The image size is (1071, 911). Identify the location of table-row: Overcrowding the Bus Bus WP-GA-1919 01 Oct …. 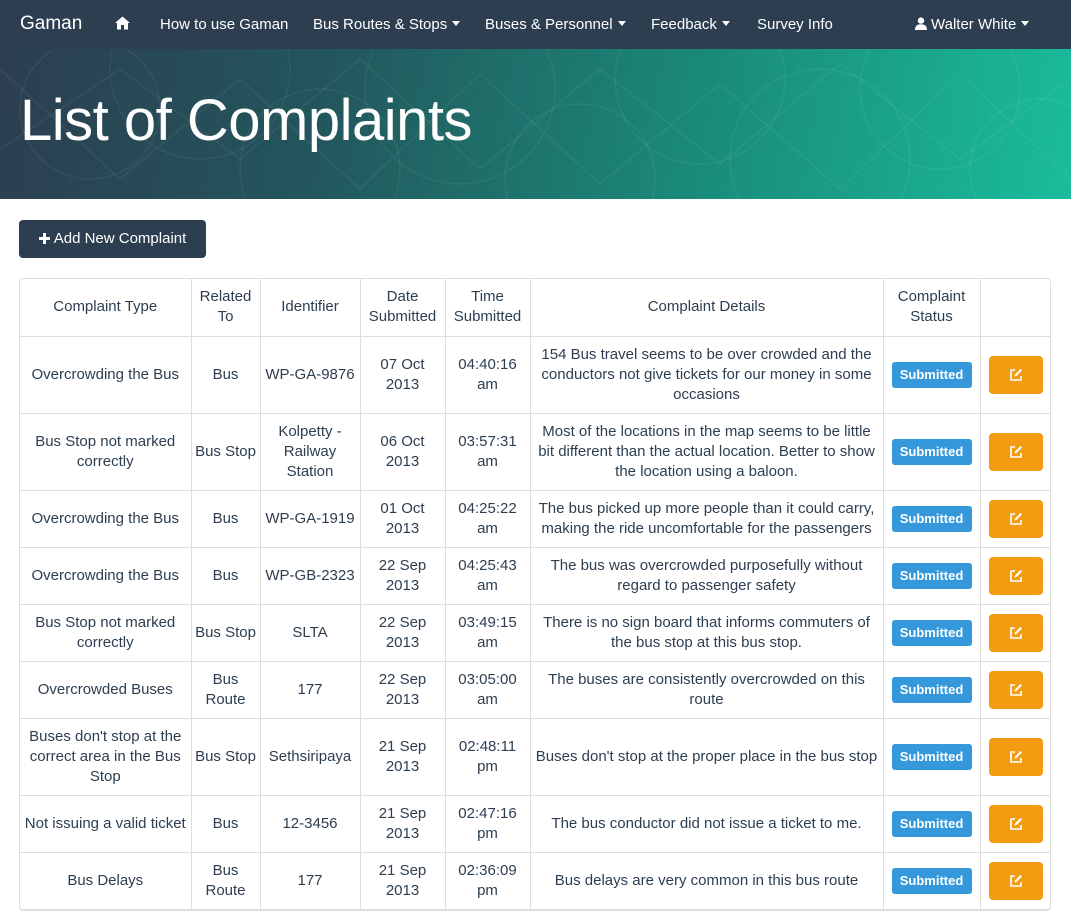
(535, 518).